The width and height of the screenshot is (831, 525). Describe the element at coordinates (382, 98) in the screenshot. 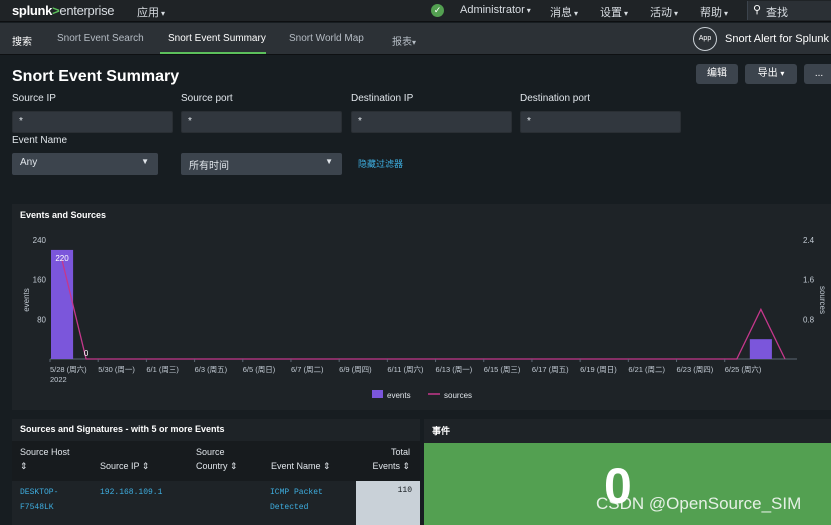

I see `destination-ip-label: Destination IP` at that location.